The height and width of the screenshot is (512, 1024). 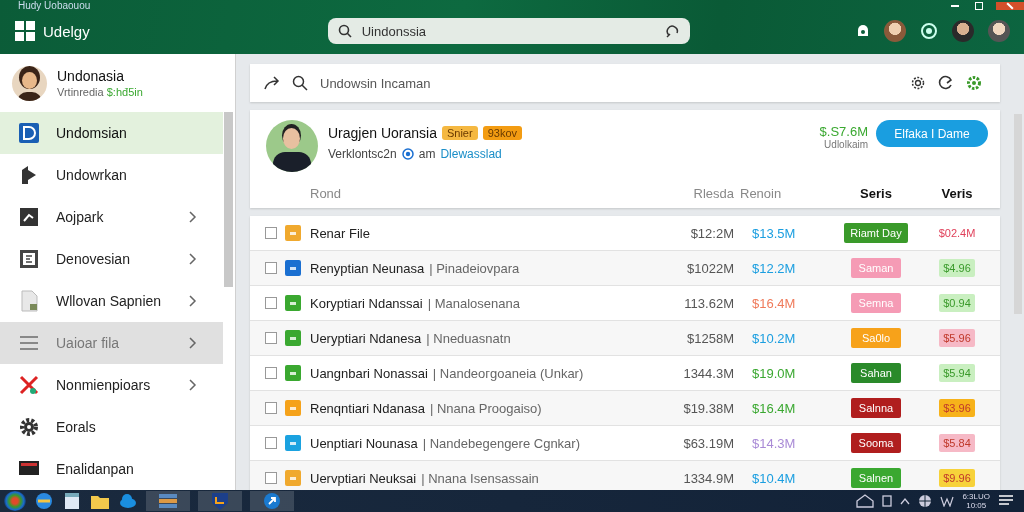 I want to click on status-tag: Salnna, so click(x=876, y=408).